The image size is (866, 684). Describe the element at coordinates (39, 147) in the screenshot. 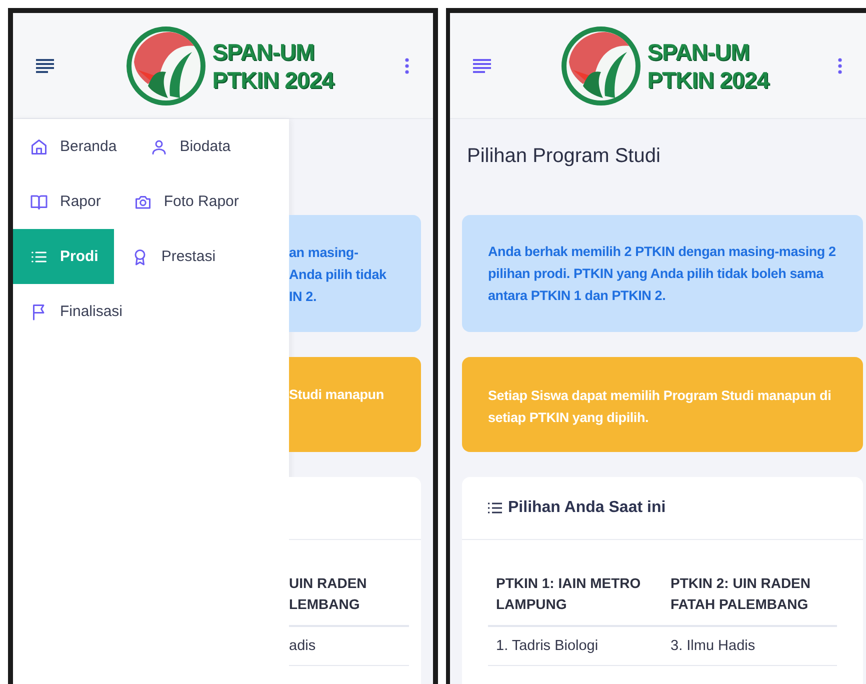

I see `home-icon` at that location.